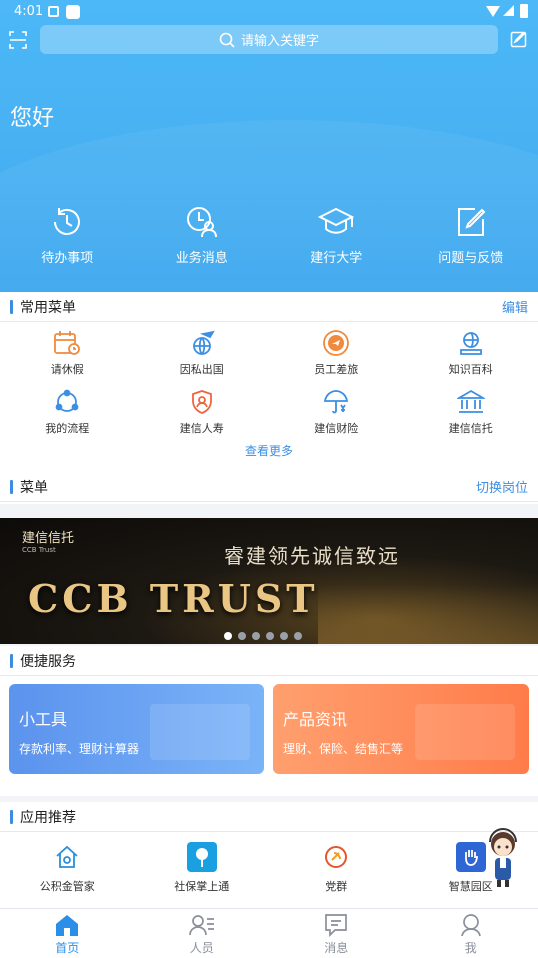 The width and height of the screenshot is (538, 958). Describe the element at coordinates (336, 868) in the screenshot. I see `app-party: 党群` at that location.